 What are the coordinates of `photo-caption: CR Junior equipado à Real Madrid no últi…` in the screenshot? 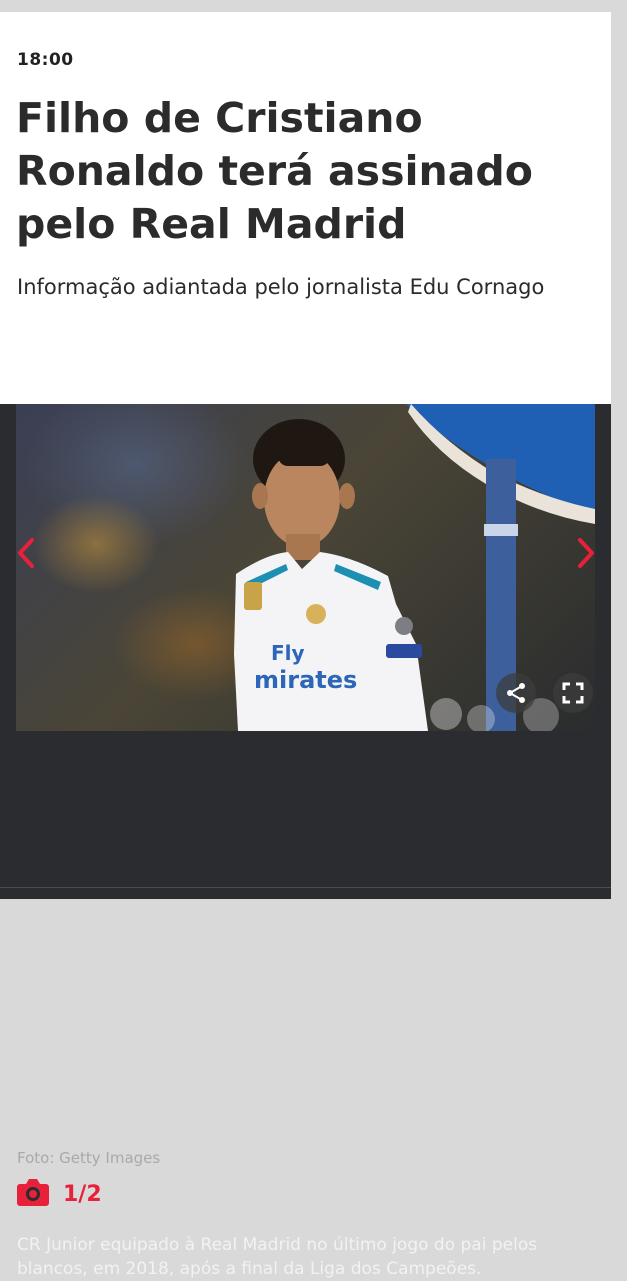 It's located at (277, 1257).